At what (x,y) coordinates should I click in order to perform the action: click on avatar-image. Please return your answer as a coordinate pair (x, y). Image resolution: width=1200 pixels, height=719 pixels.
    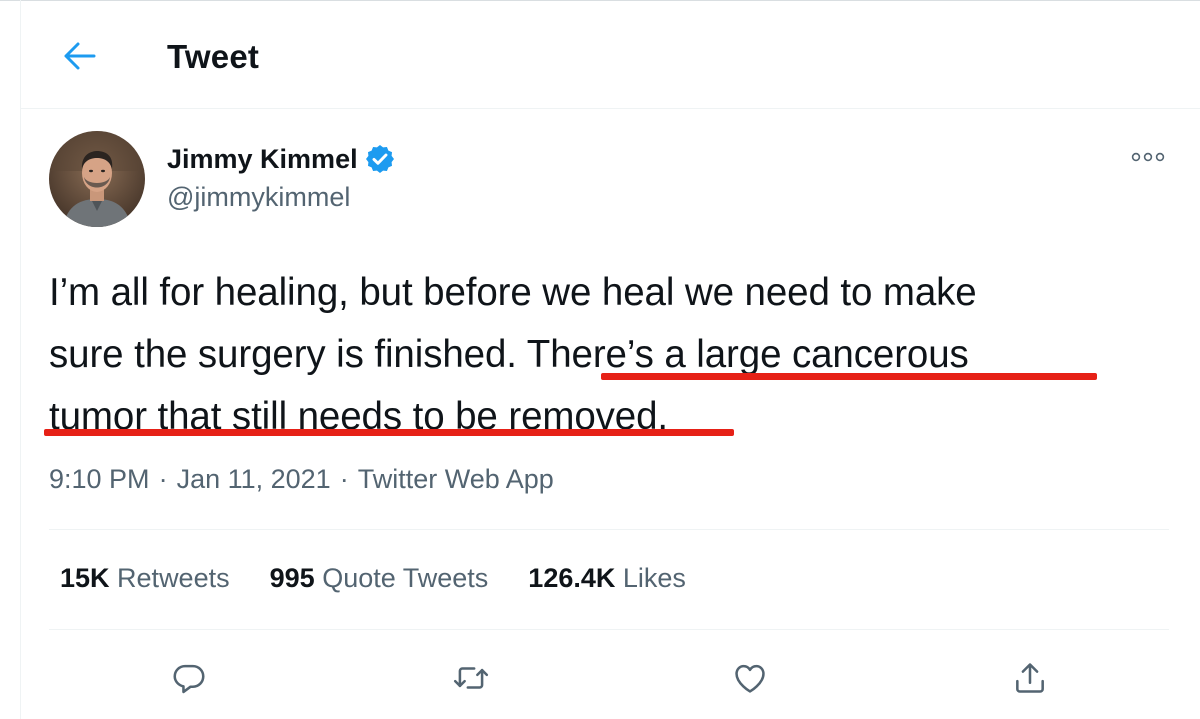
    Looking at the image, I should click on (97, 179).